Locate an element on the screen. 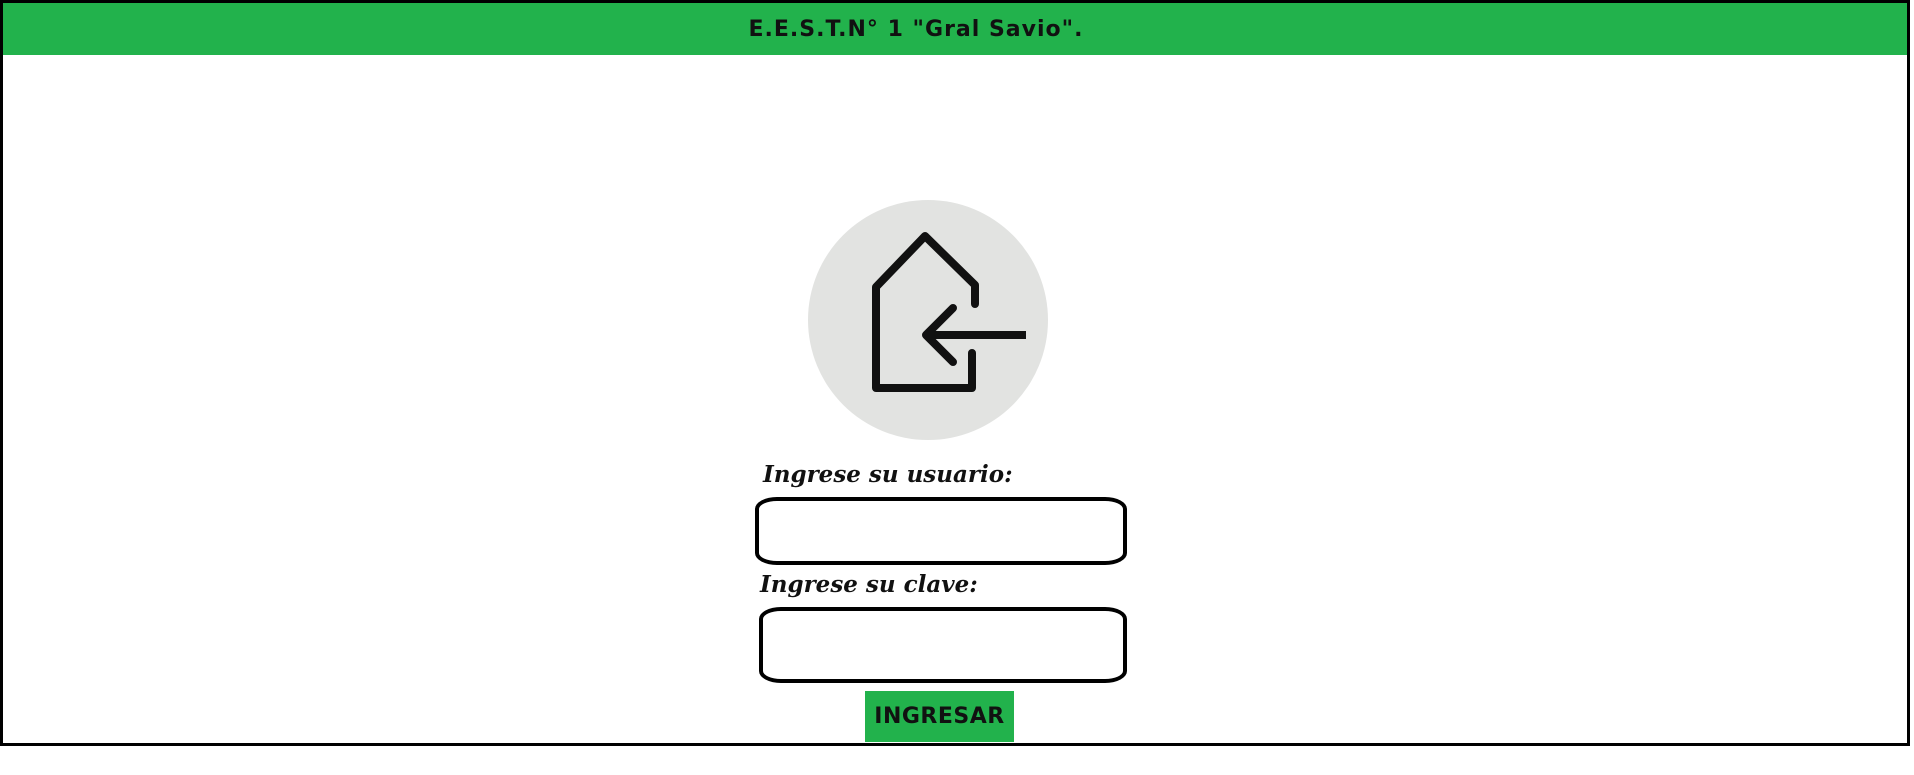  header-title: E.E.S.T.N° 1 "Gral Savio". is located at coordinates (916, 29).